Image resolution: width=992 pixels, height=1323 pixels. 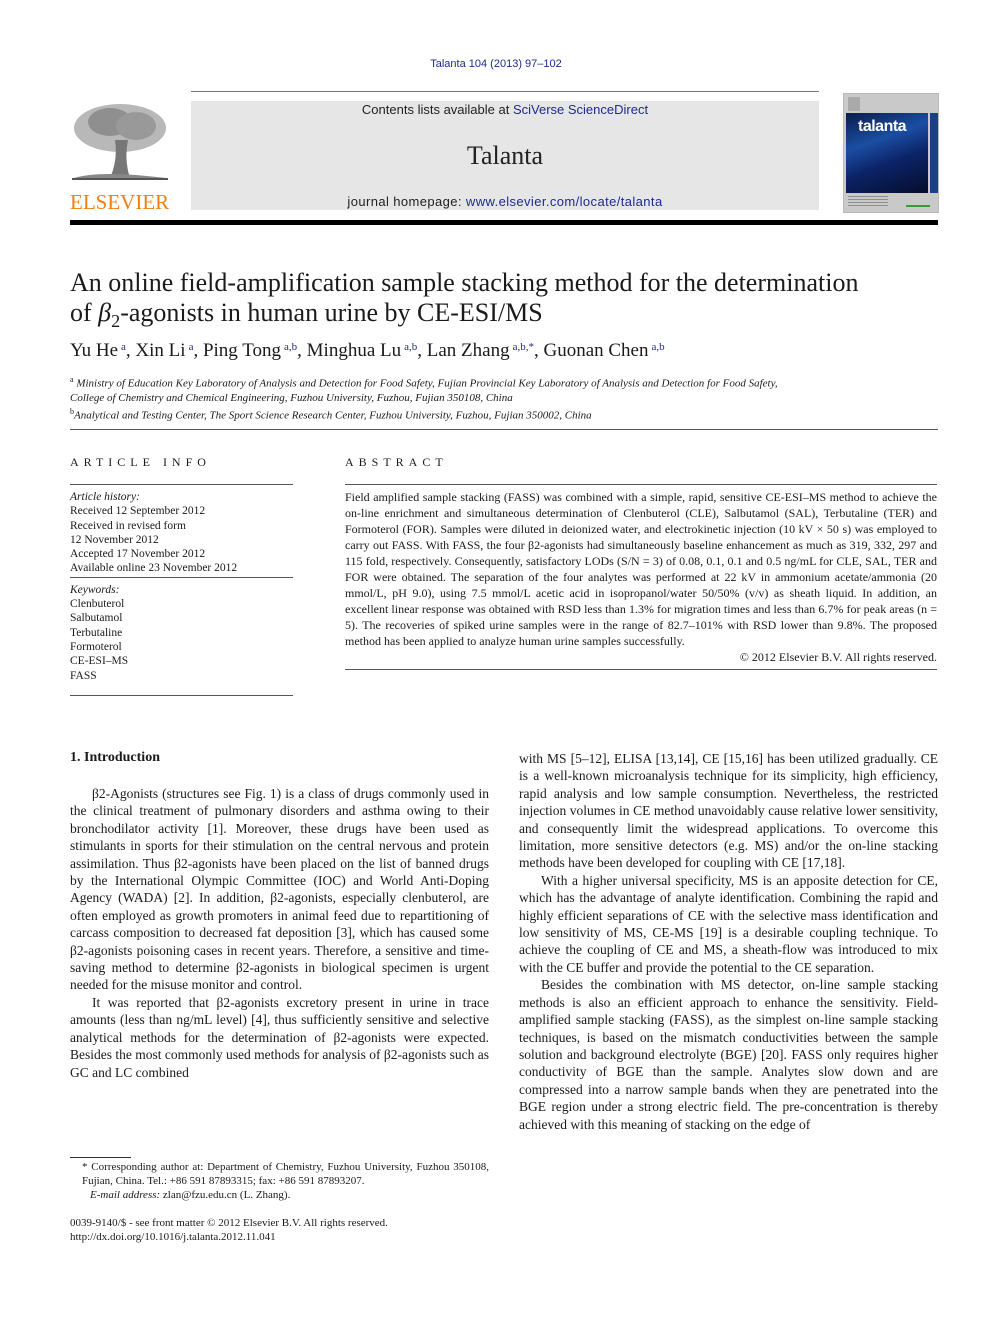 I want to click on keyword: Terbutaline, so click(x=96, y=632).